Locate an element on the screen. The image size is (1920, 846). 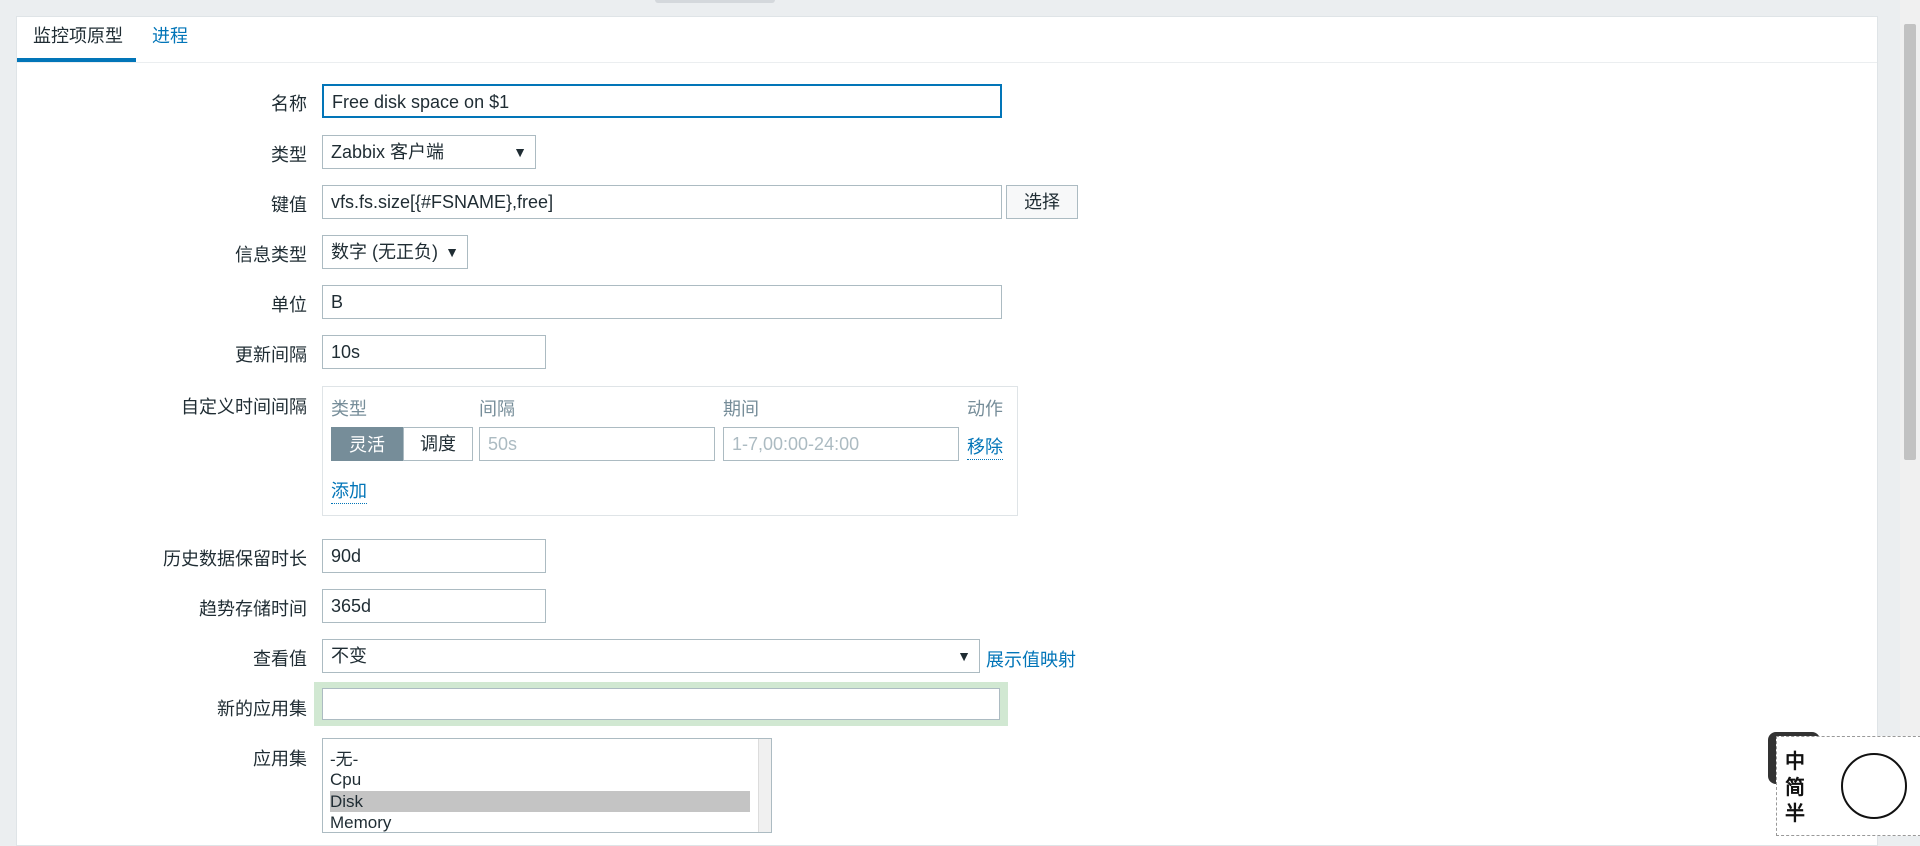
name-input: Free disk space on $1 is located at coordinates (662, 101).